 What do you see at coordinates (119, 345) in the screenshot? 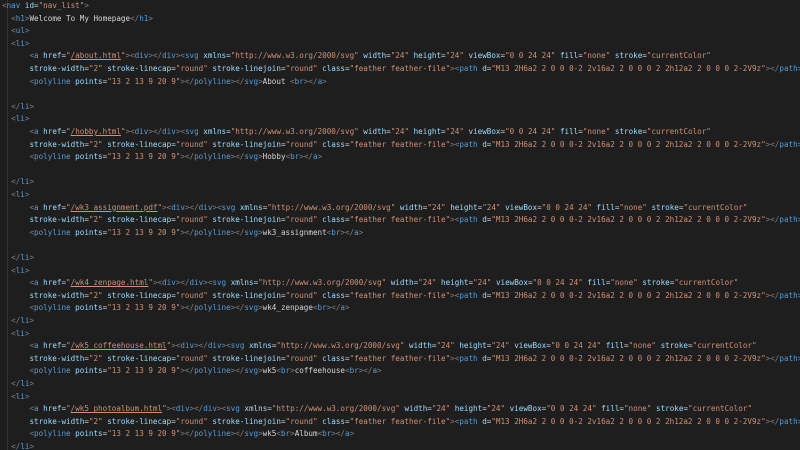
I see `code-link: /wk5_coffeehouse.html` at bounding box center [119, 345].